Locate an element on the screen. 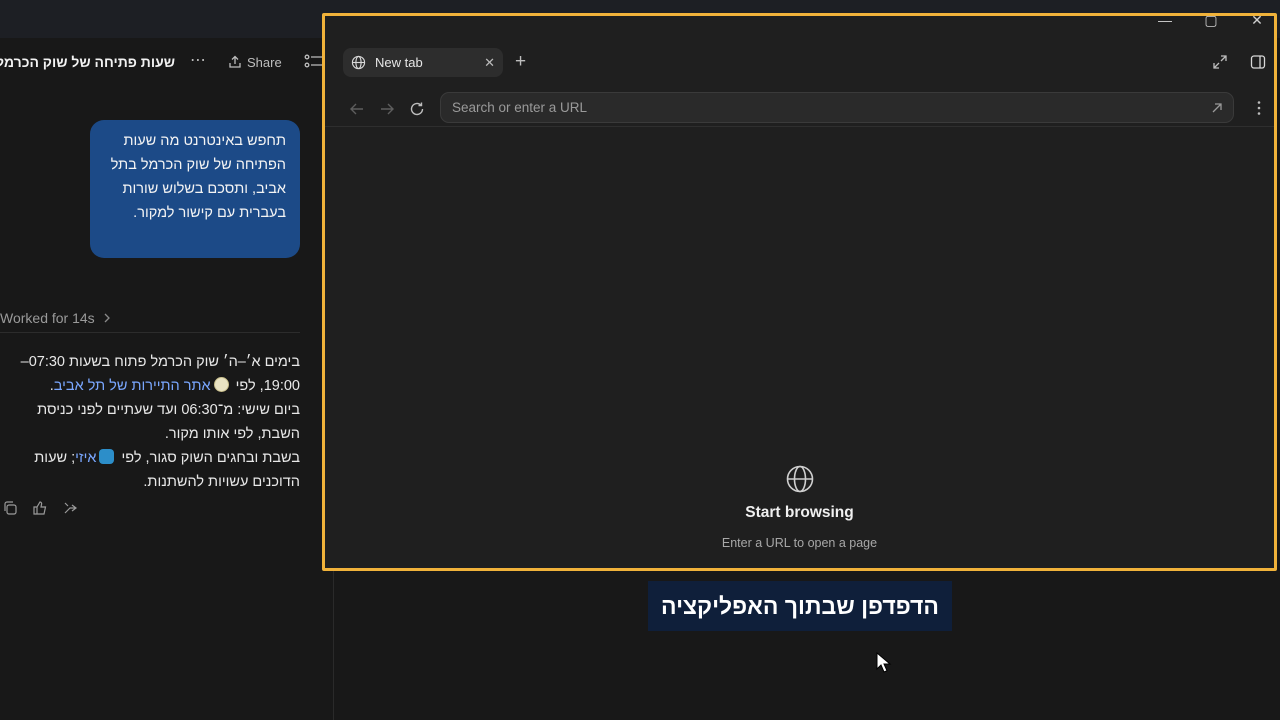 The height and width of the screenshot is (720, 1280). minimize-icon: — is located at coordinates (1165, 22).